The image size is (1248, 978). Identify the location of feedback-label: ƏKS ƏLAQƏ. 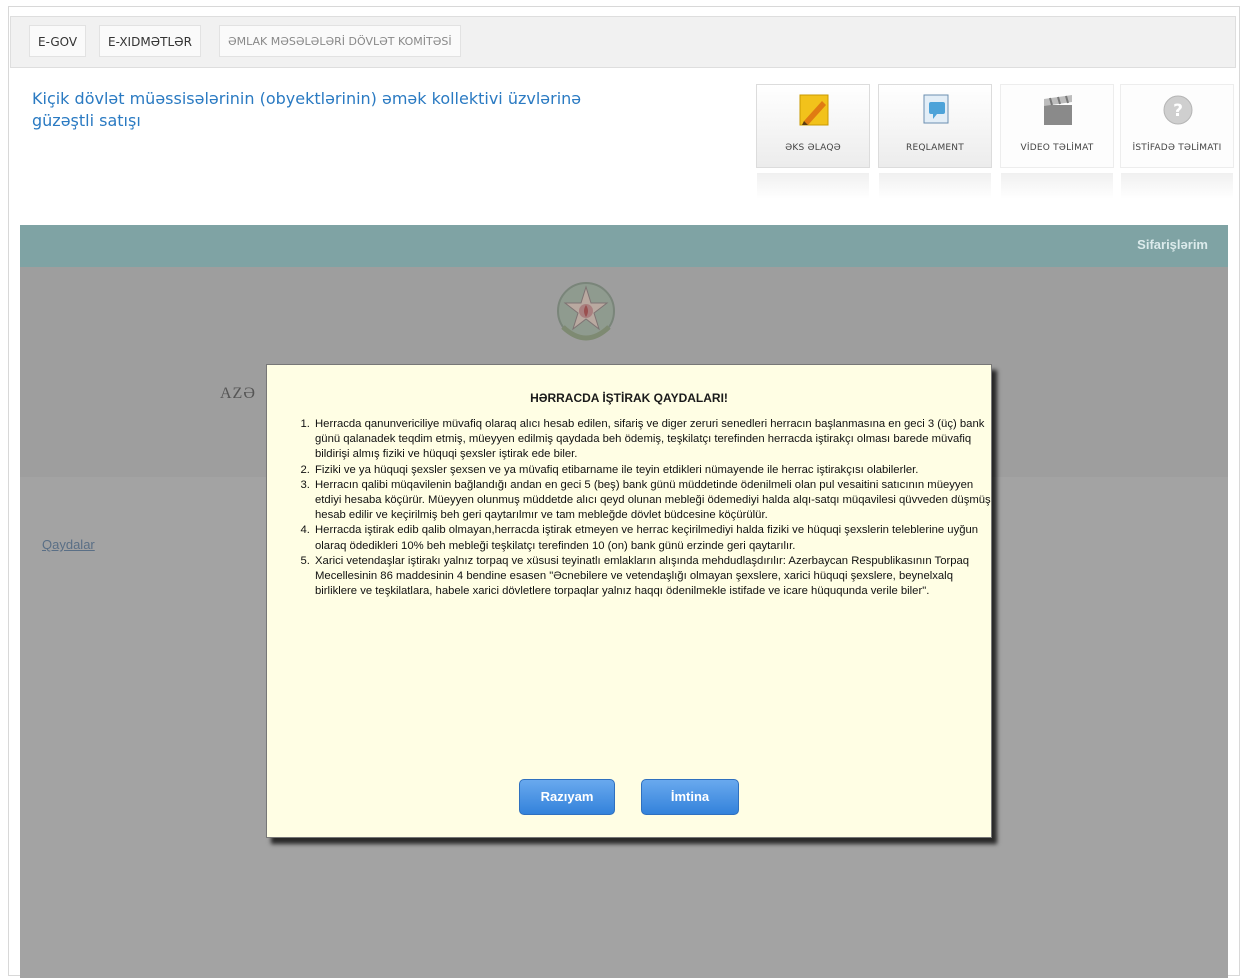
(813, 148).